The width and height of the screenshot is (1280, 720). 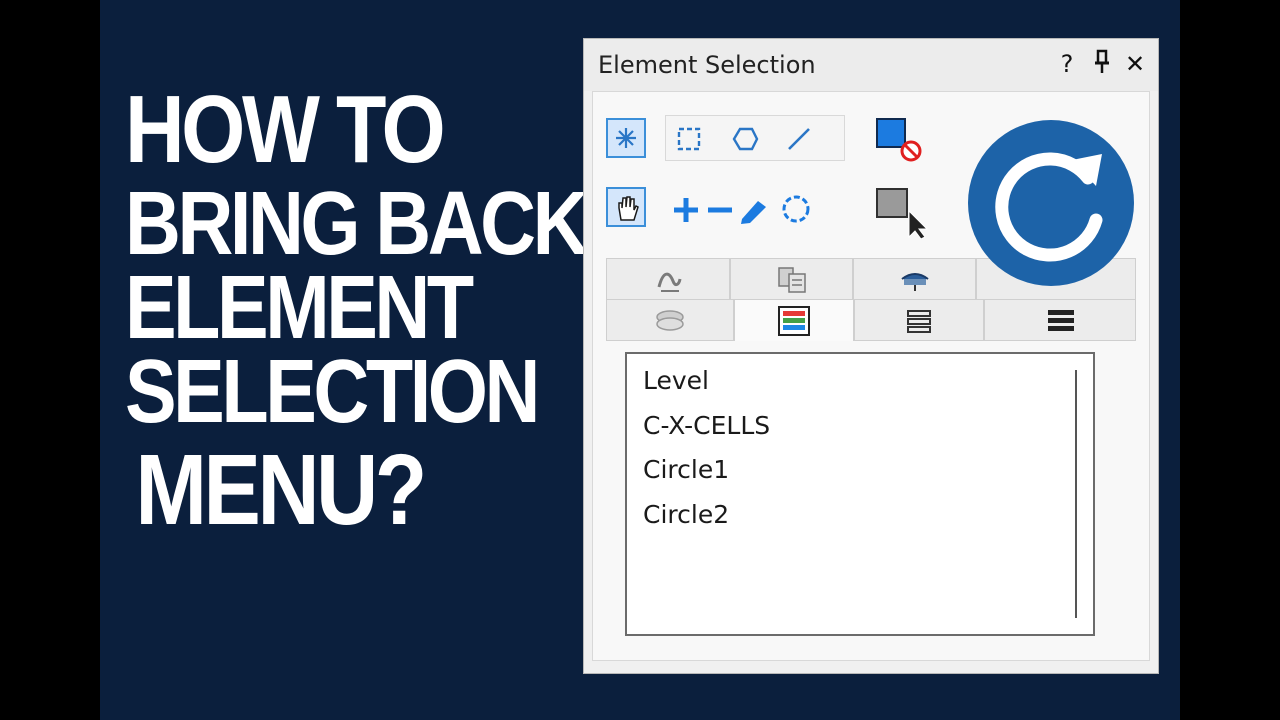 What do you see at coordinates (915, 282) in the screenshot?
I see `models-icon` at bounding box center [915, 282].